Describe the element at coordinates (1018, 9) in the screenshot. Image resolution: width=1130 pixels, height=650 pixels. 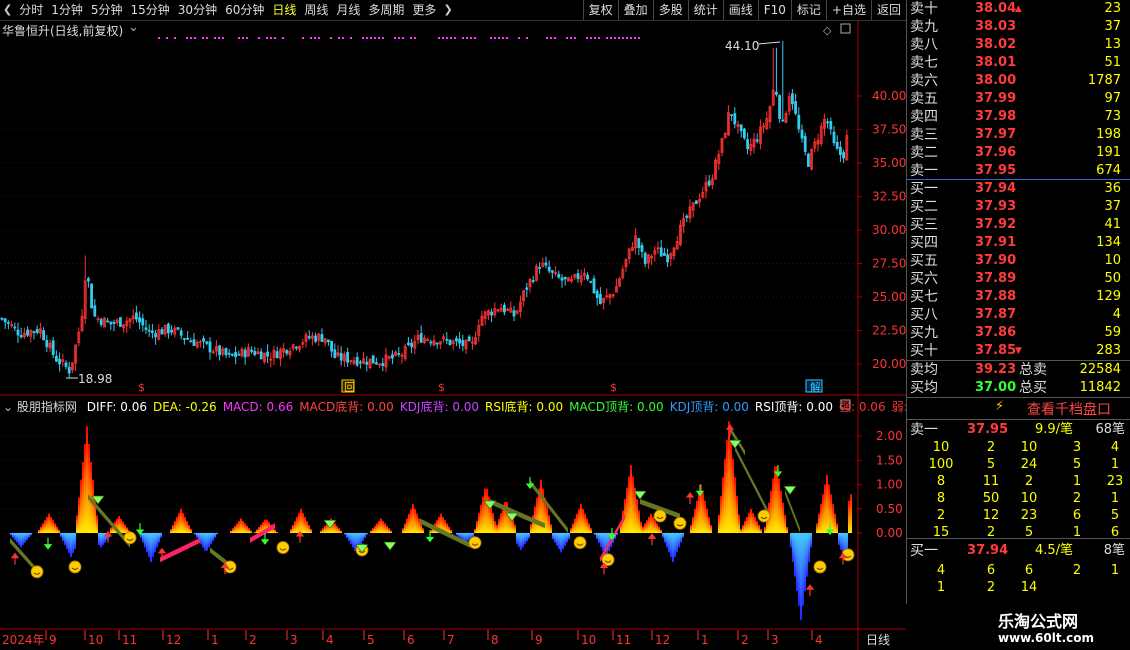
I see `ask-level-row: 卖十 38.04 ▲ 23` at that location.